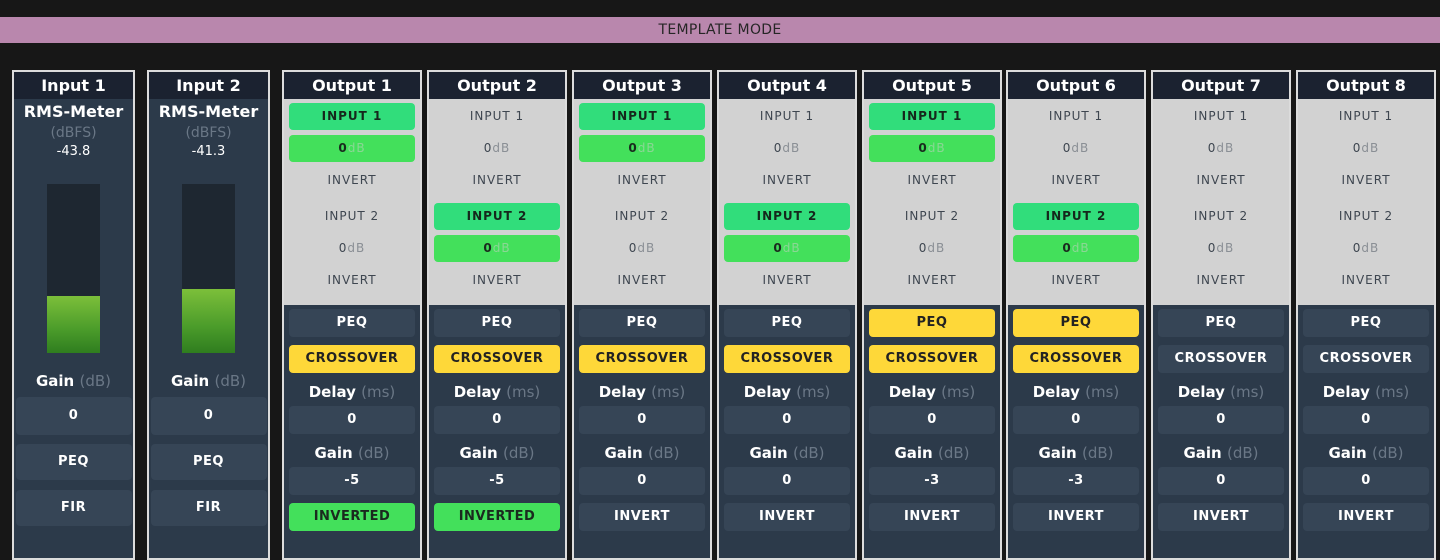  I want to click on delay-label: Delay (ms), so click(1076, 392).